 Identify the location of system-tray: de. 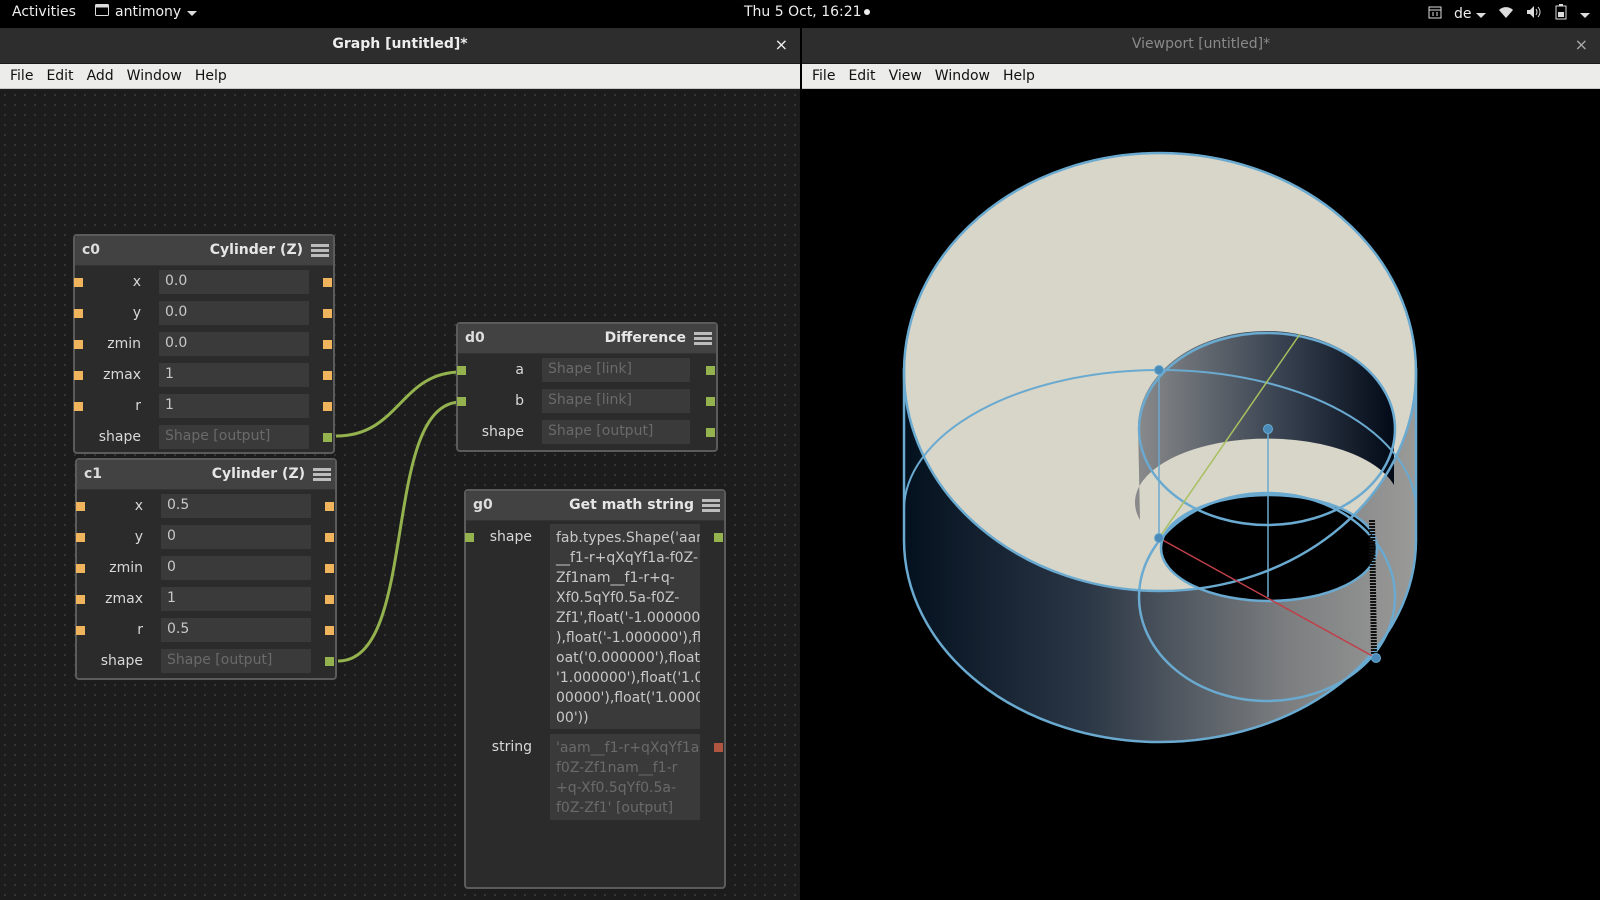
(1509, 14).